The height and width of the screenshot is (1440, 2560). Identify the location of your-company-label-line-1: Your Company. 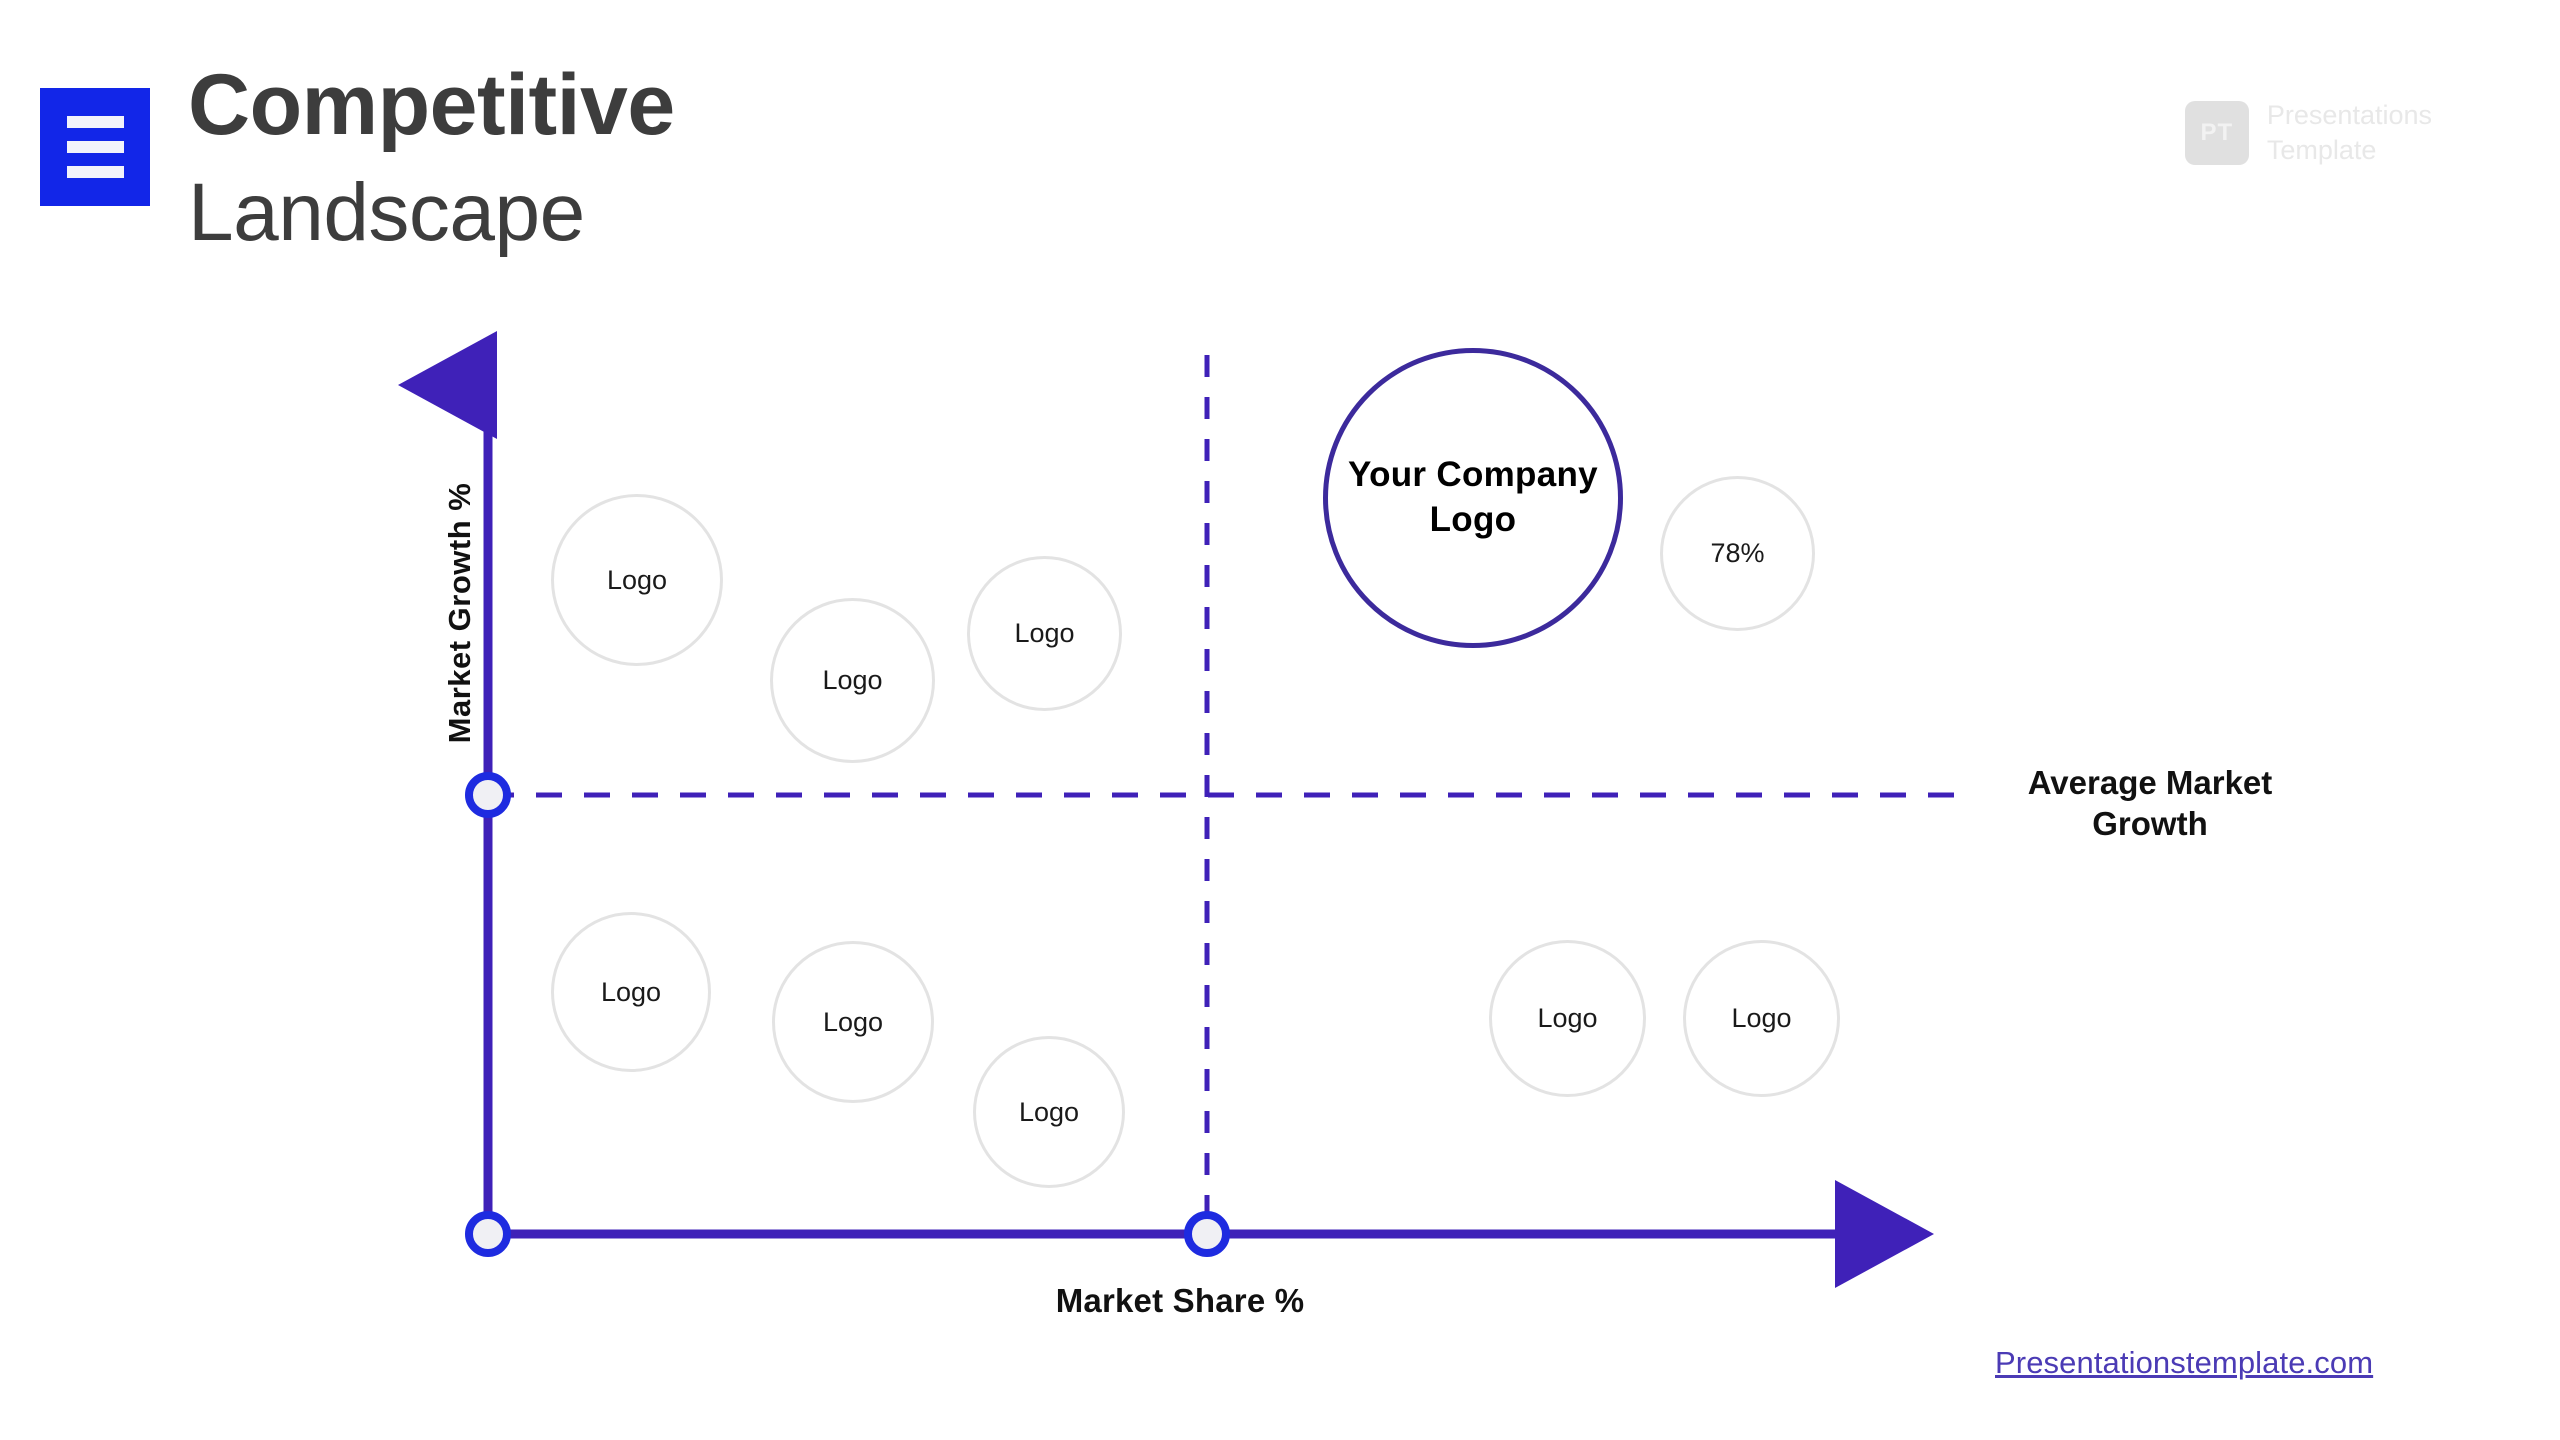
(1473, 475).